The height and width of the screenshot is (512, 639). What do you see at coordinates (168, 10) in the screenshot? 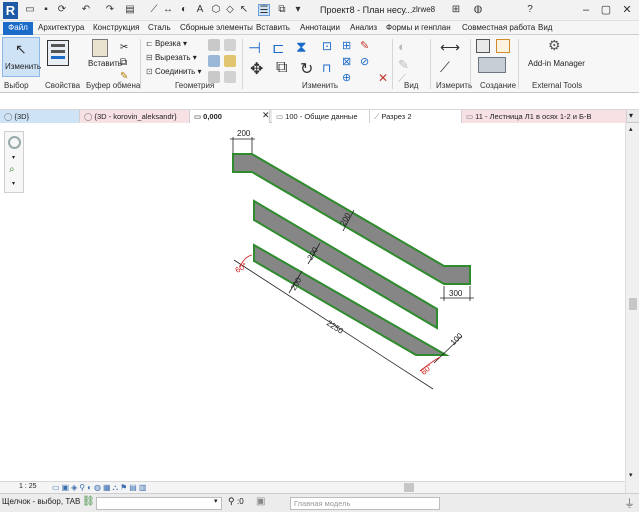
I see `align-dim-icon: ↔` at bounding box center [168, 10].